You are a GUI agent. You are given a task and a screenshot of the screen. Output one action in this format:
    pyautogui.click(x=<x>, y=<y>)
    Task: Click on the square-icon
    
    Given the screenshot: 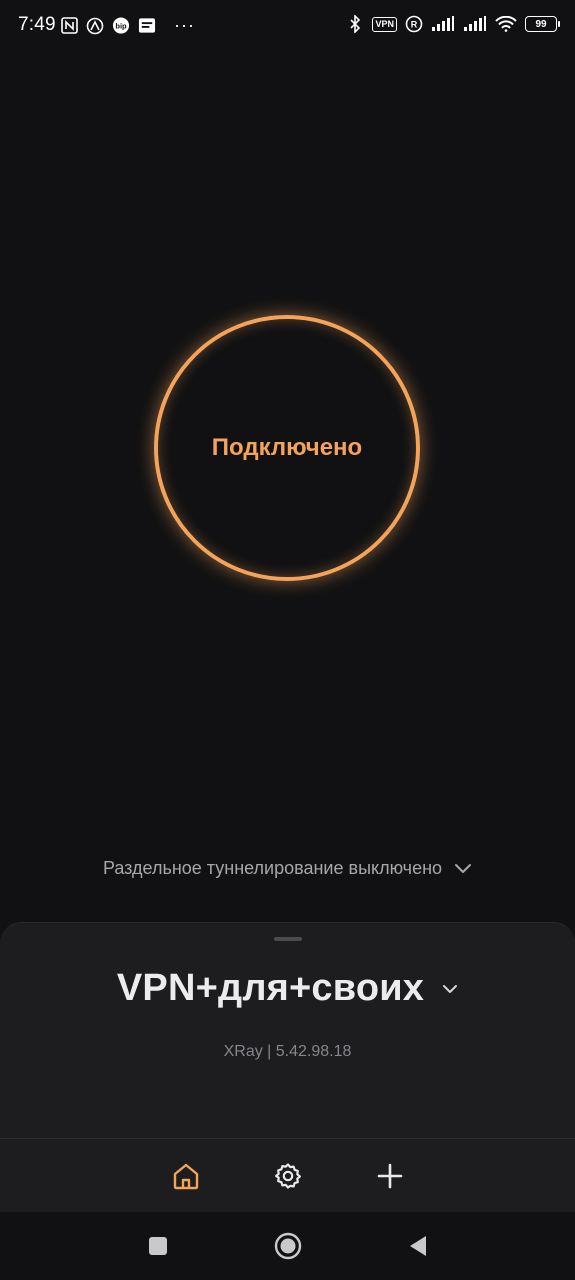 What is the action you would take?
    pyautogui.click(x=158, y=1246)
    